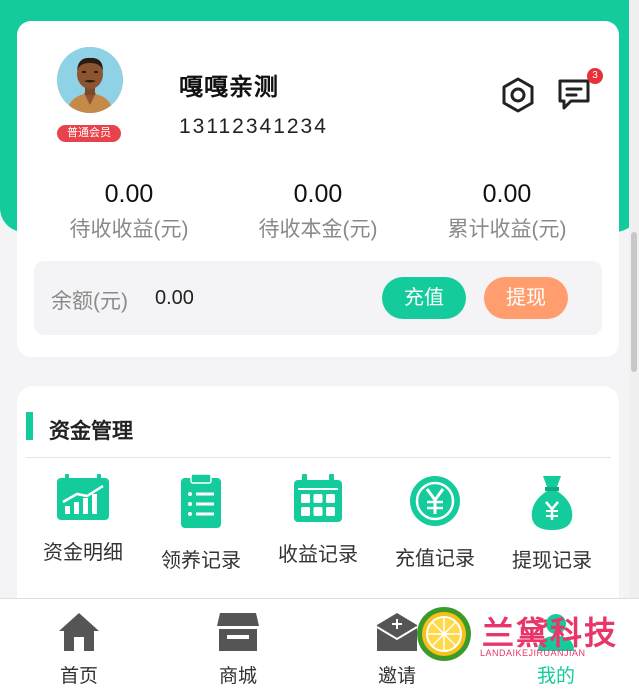  I want to click on stat-label: 待收本金(元), so click(318, 229).